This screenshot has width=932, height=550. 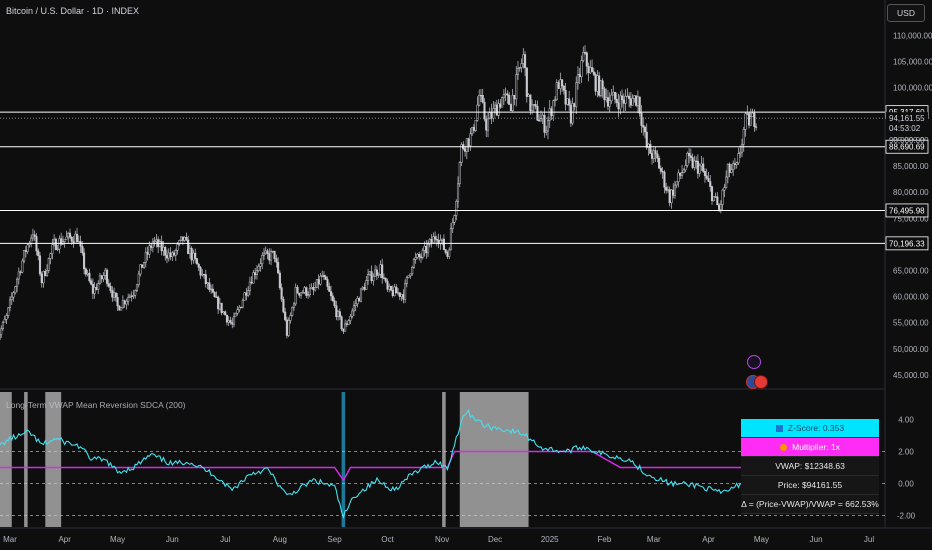 I want to click on time-tick-label: Jun, so click(x=816, y=539).